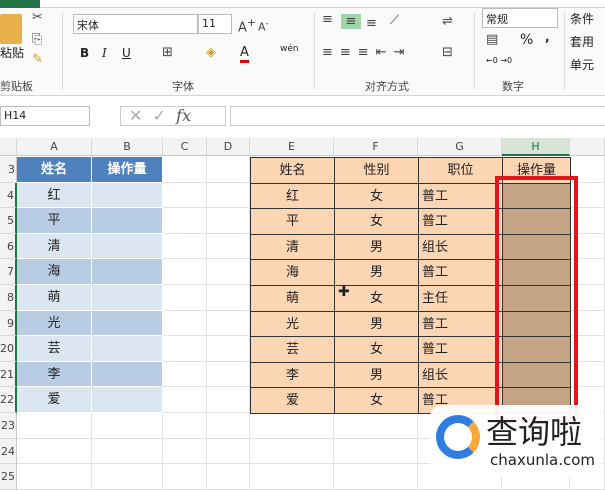  Describe the element at coordinates (8, 221) in the screenshot. I see `row-header-5: 5` at that location.